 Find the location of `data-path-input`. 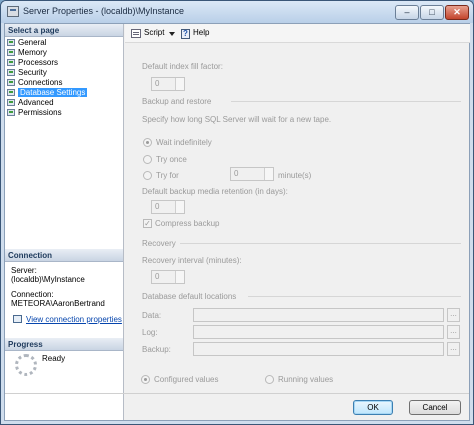

data-path-input is located at coordinates (318, 315).